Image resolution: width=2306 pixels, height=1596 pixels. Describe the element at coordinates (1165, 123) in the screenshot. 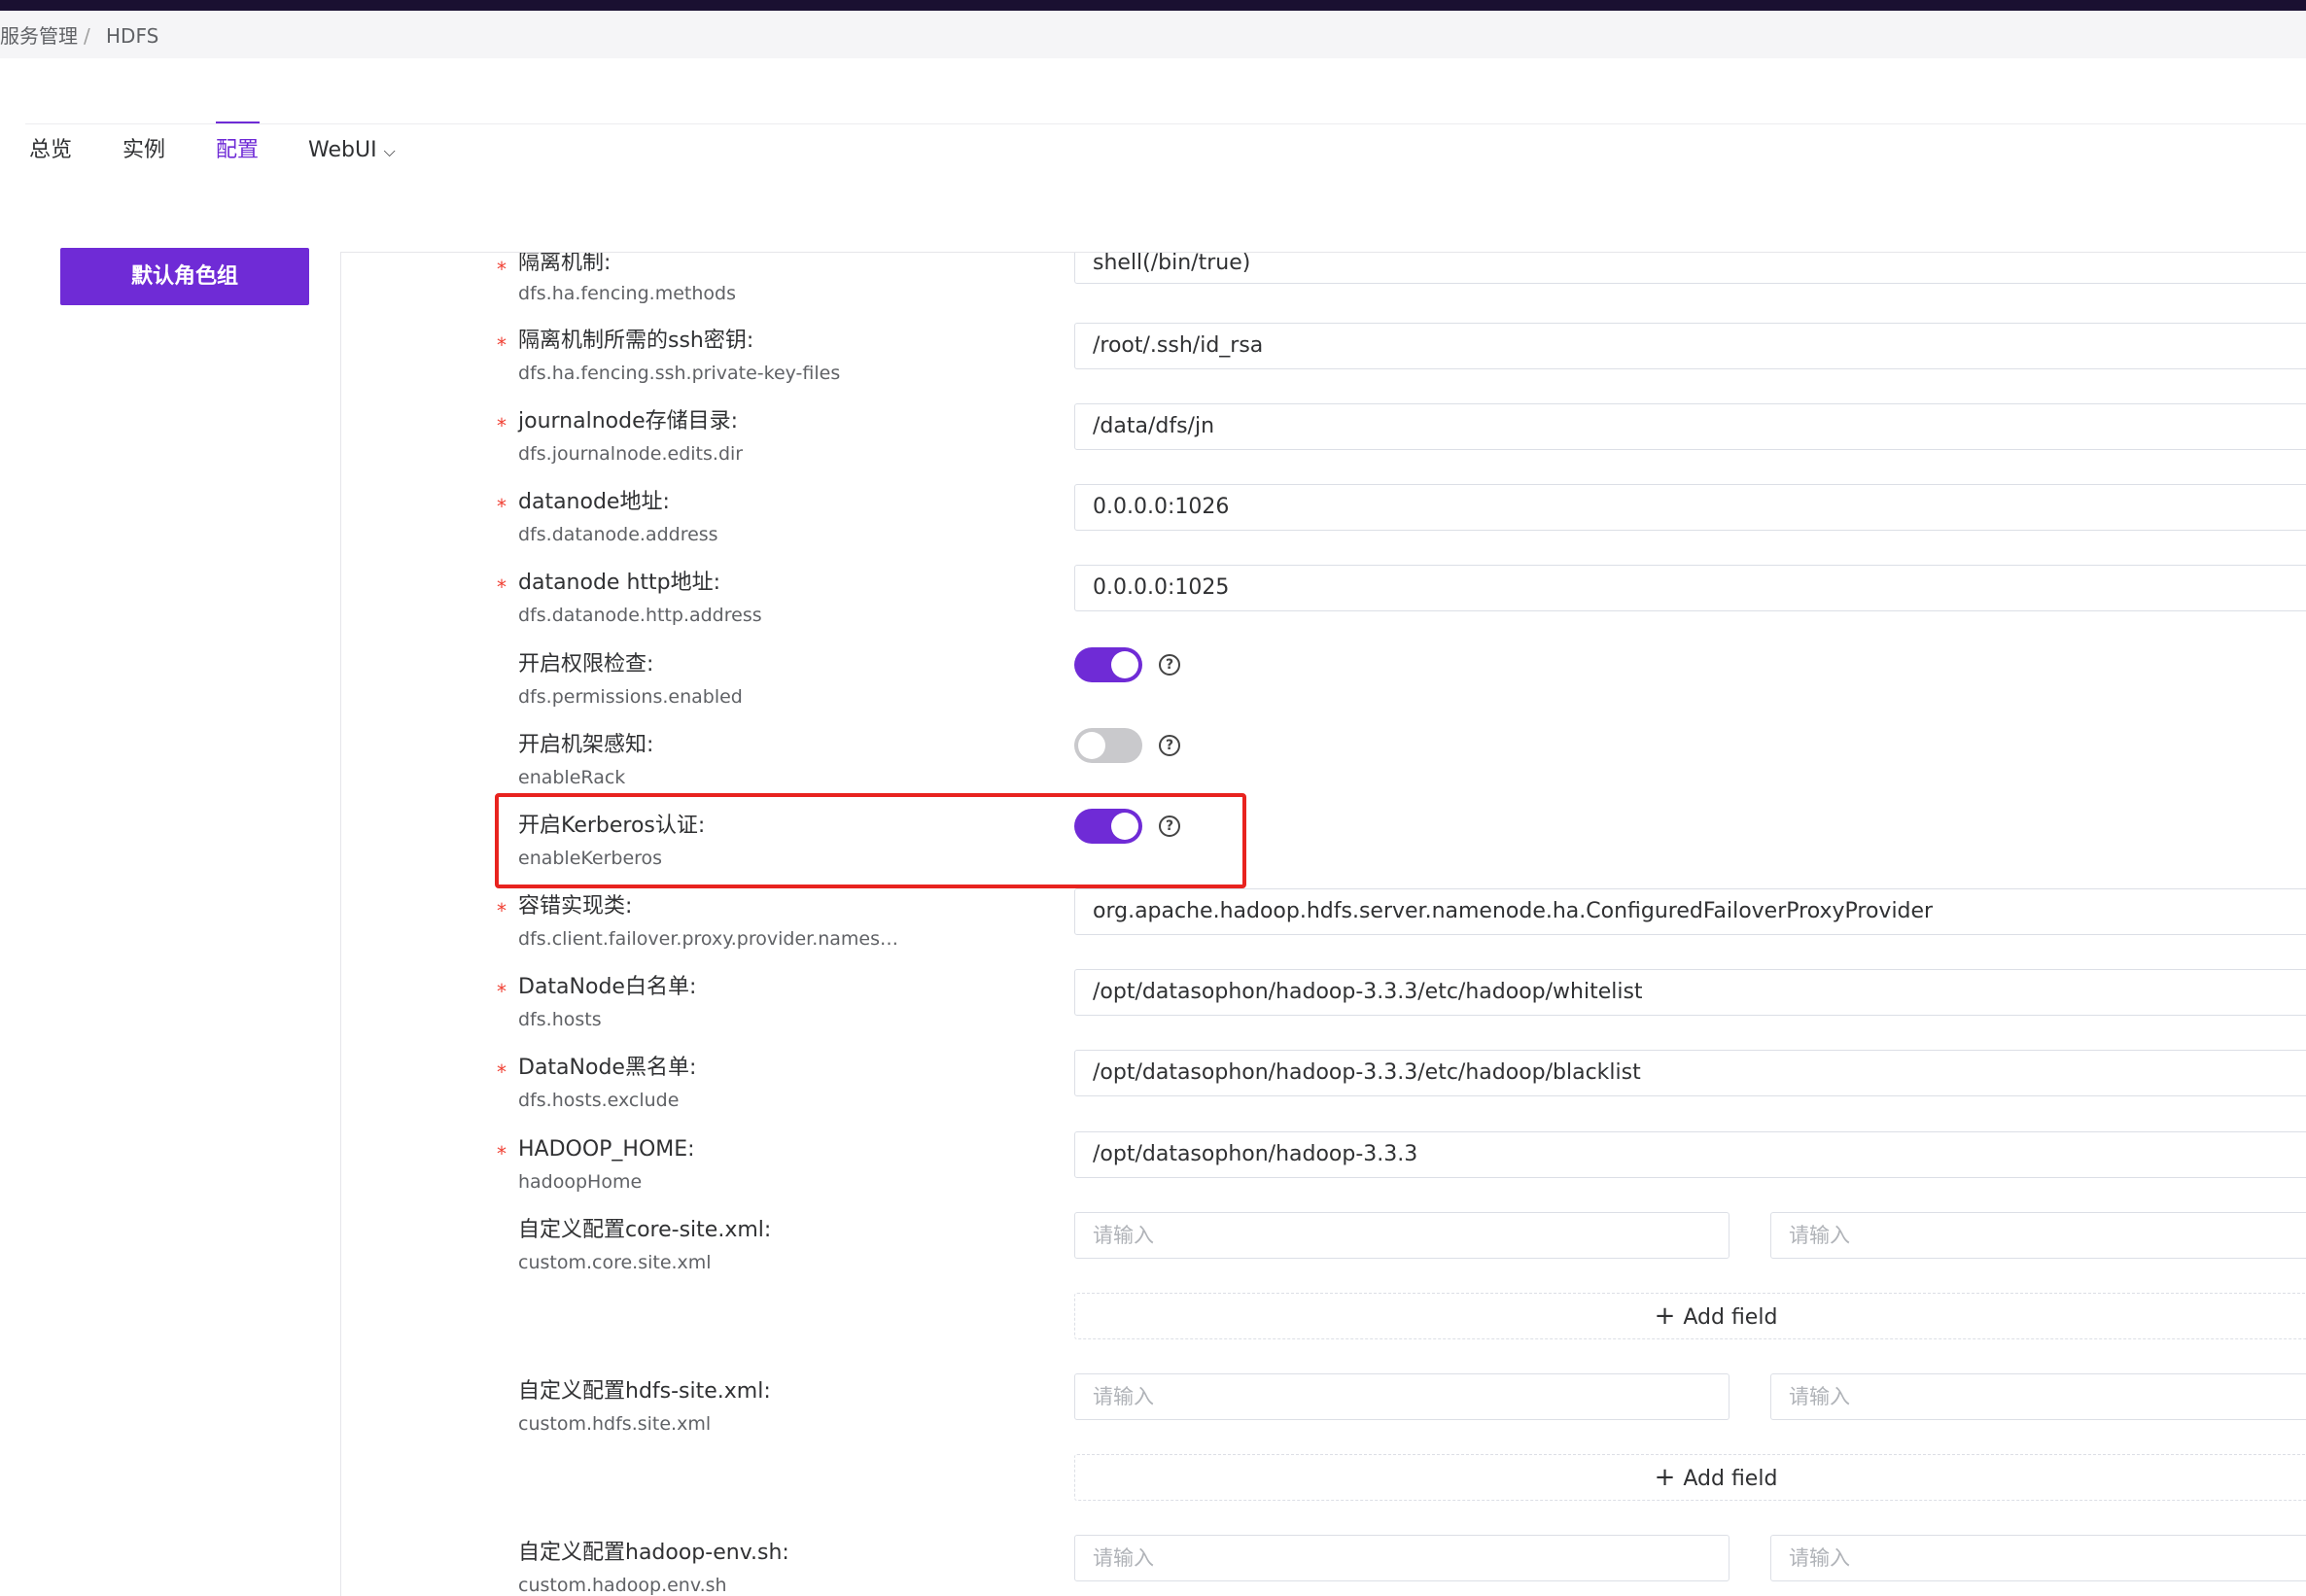

I see `tab-divider` at that location.